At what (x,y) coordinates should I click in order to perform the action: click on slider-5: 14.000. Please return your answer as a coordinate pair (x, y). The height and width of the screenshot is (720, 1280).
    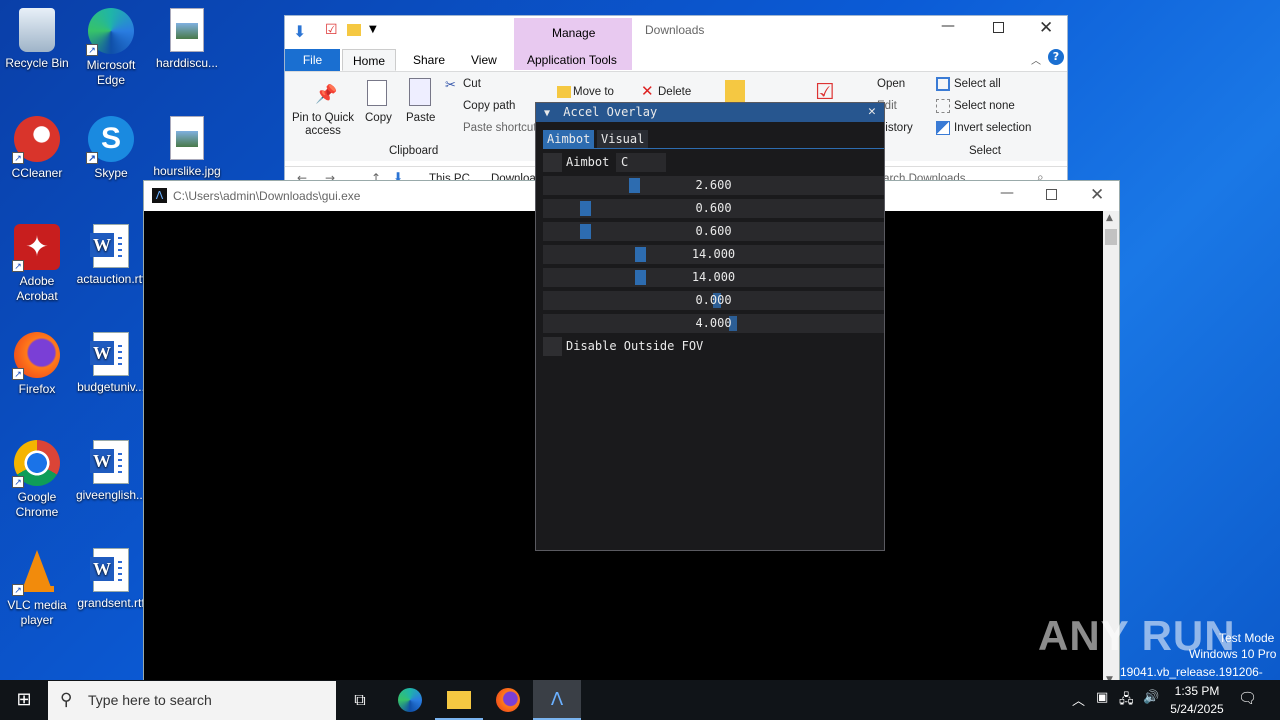
    Looking at the image, I should click on (713, 277).